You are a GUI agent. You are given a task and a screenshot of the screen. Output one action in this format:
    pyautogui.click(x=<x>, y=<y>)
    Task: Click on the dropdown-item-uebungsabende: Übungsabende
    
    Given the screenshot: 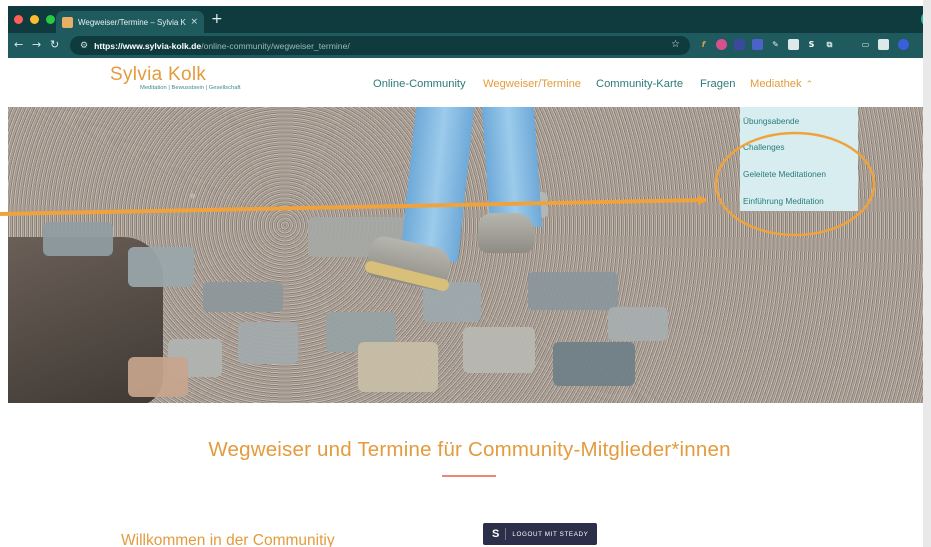 What is the action you would take?
    pyautogui.click(x=771, y=121)
    